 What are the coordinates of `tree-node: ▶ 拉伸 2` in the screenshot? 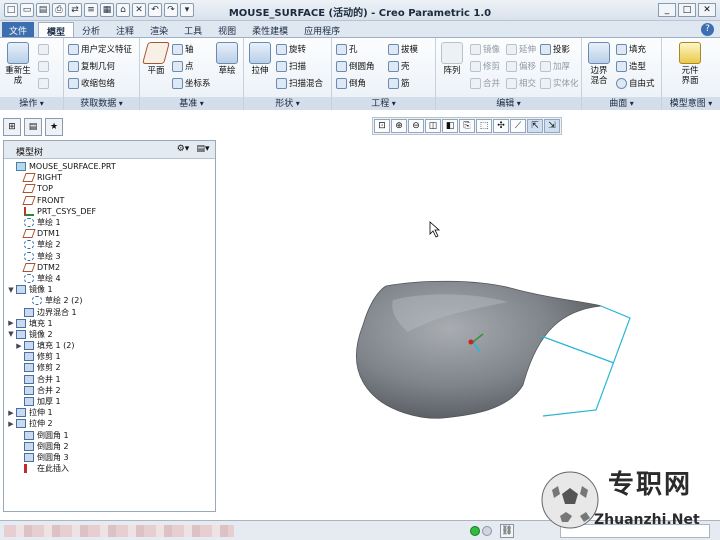 It's located at (109, 423).